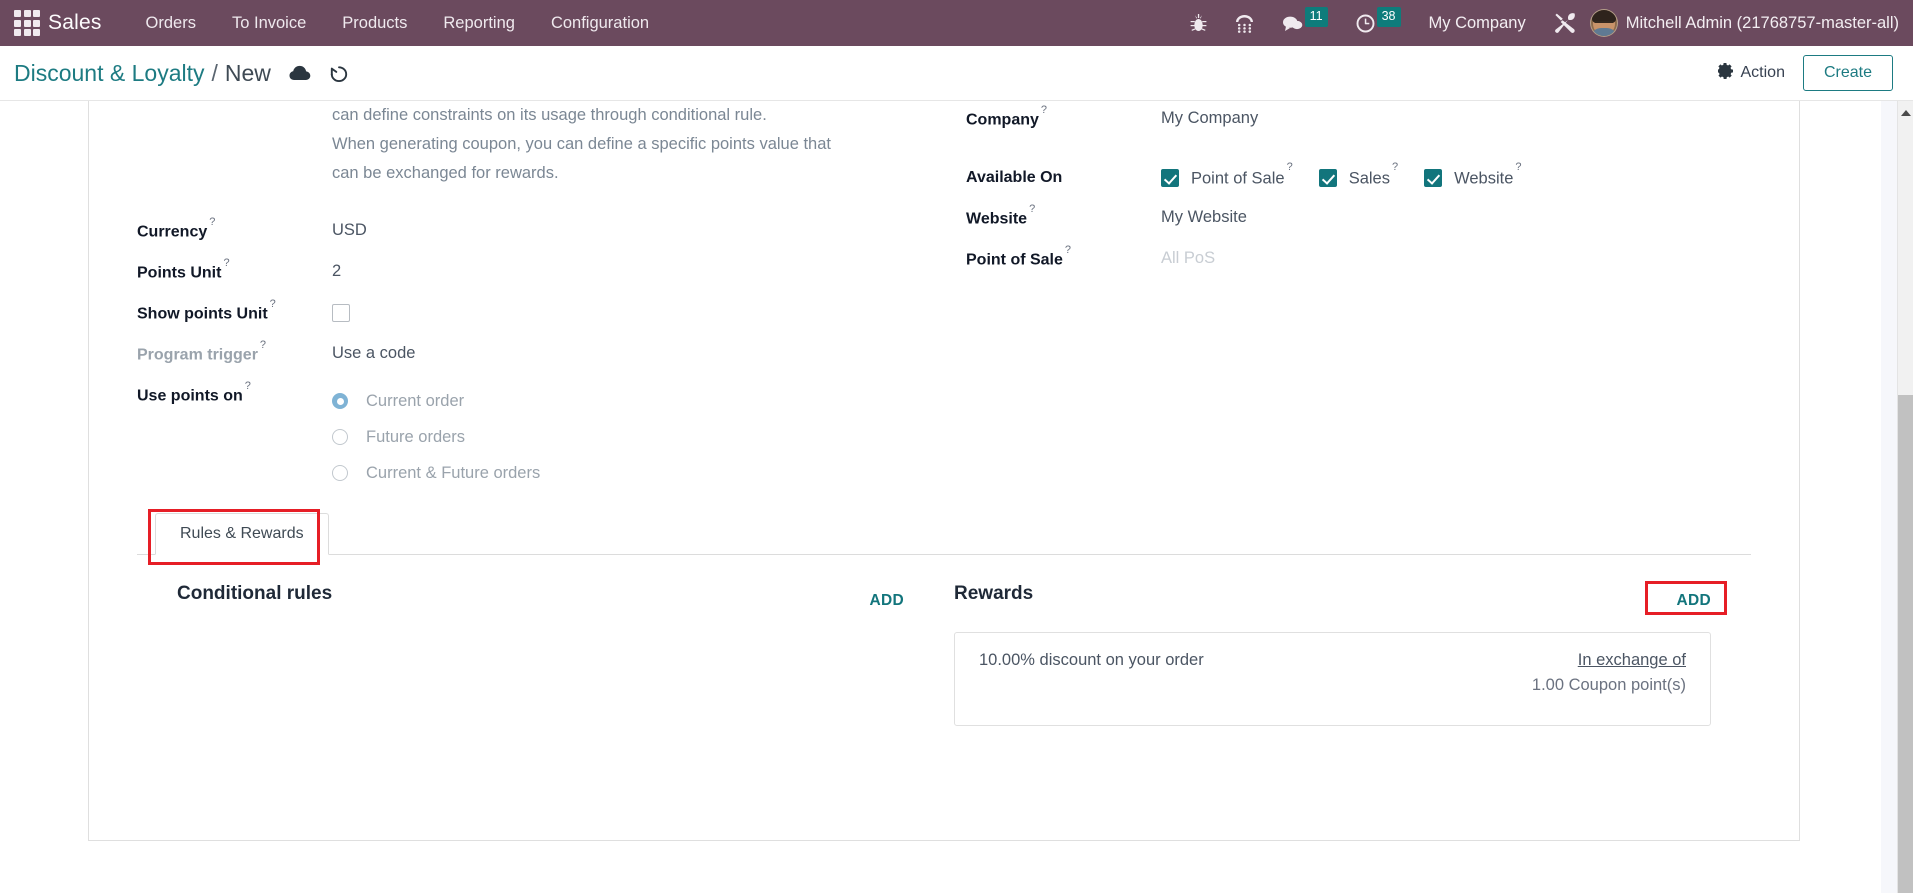  I want to click on label-use-points-on: Use points on?, so click(234, 392).